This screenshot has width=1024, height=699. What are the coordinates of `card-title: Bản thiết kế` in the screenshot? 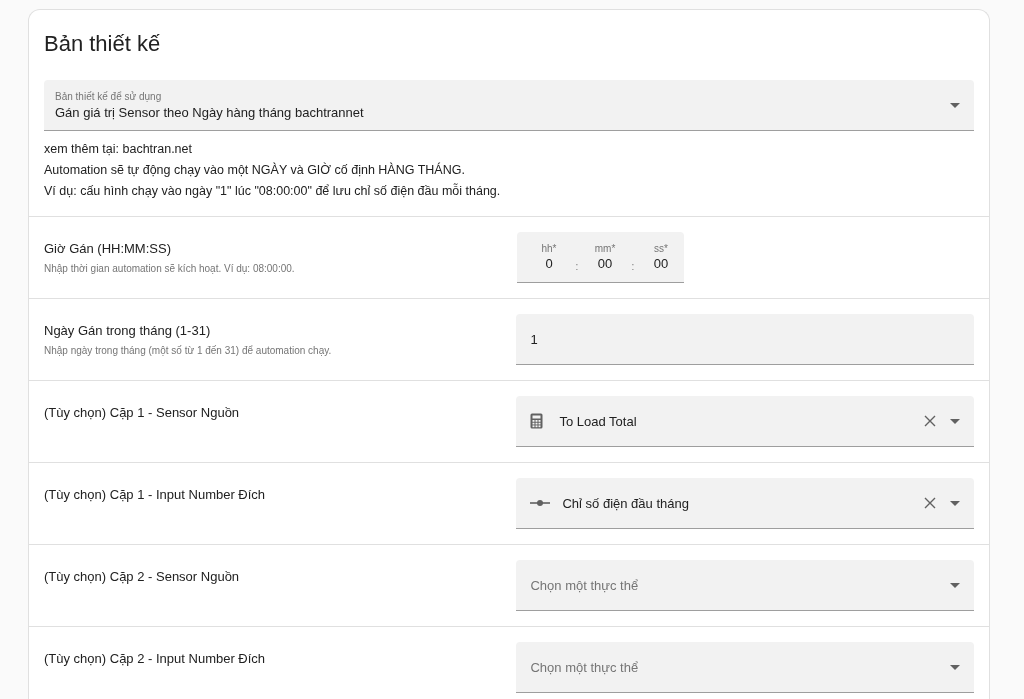 It's located at (102, 44).